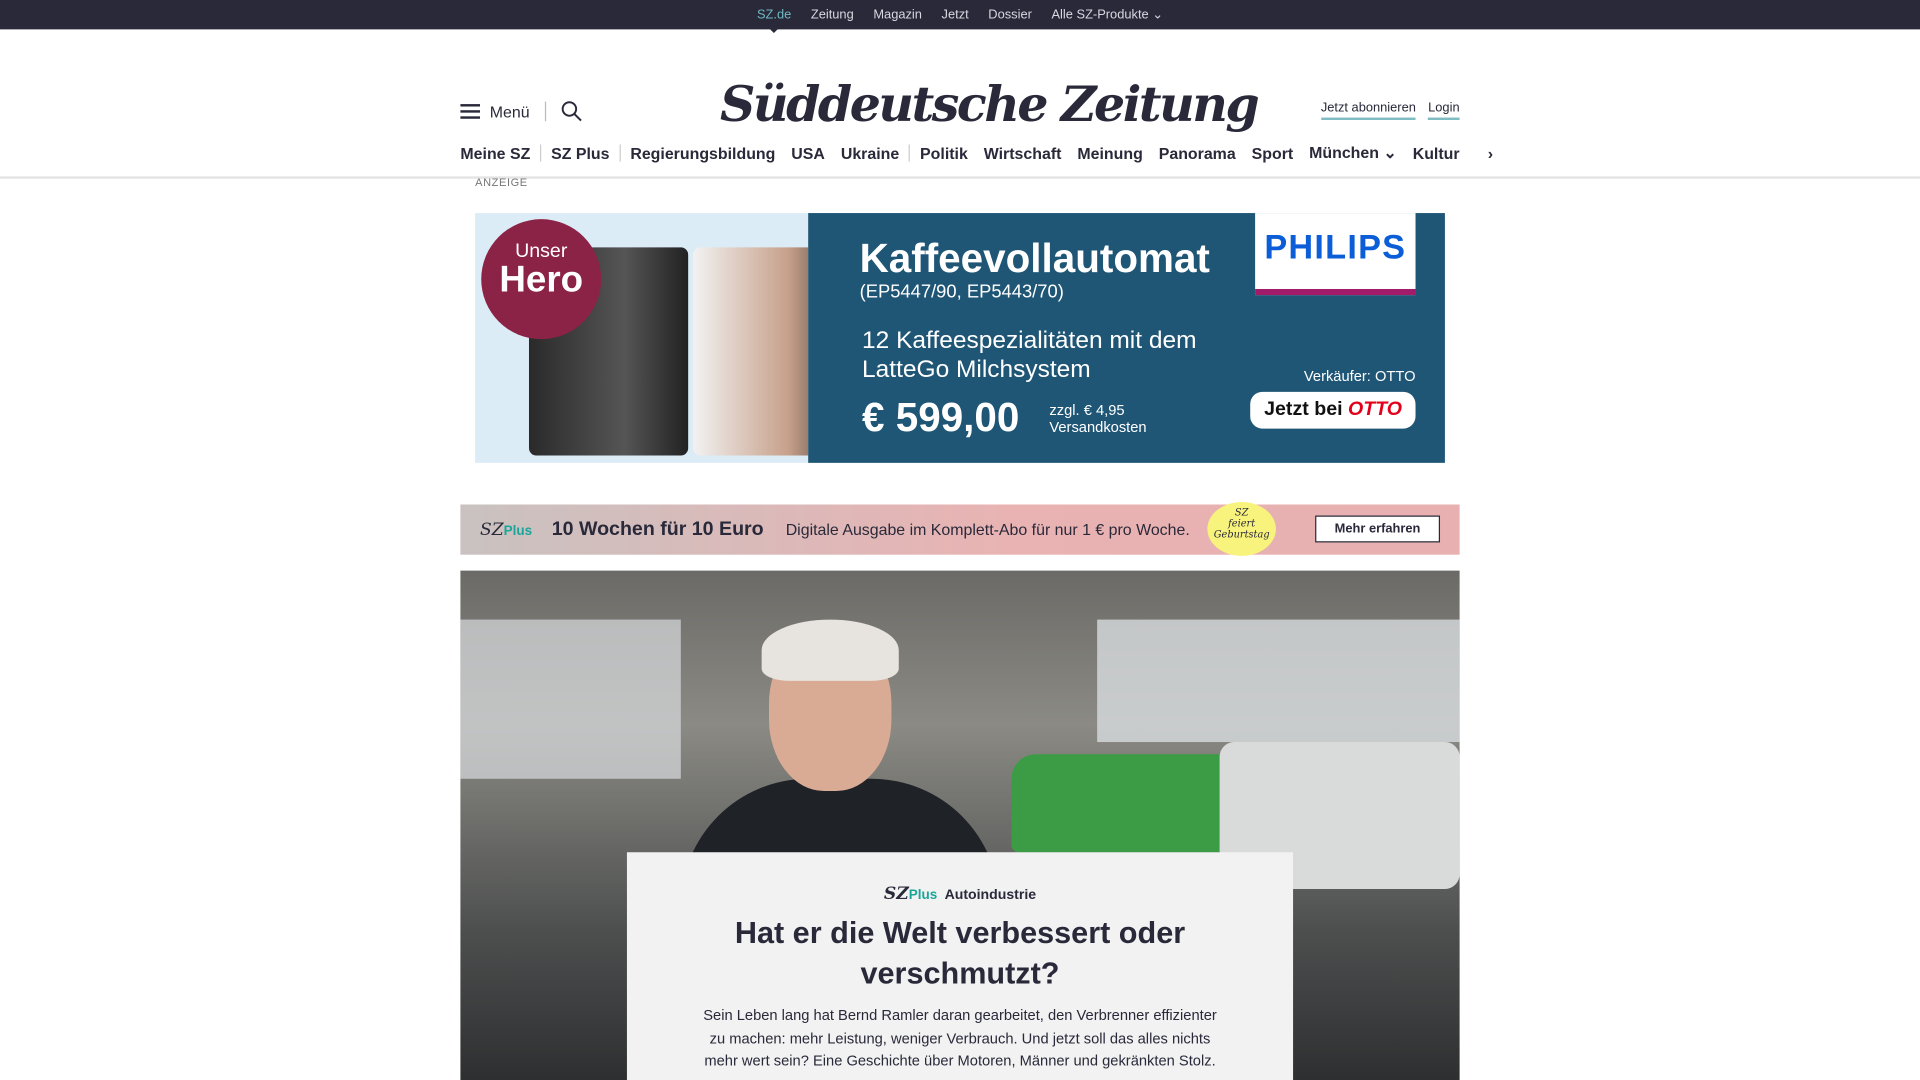 Image resolution: width=1920 pixels, height=1080 pixels. What do you see at coordinates (1344, 152) in the screenshot?
I see `nav-muenchen-label: München` at bounding box center [1344, 152].